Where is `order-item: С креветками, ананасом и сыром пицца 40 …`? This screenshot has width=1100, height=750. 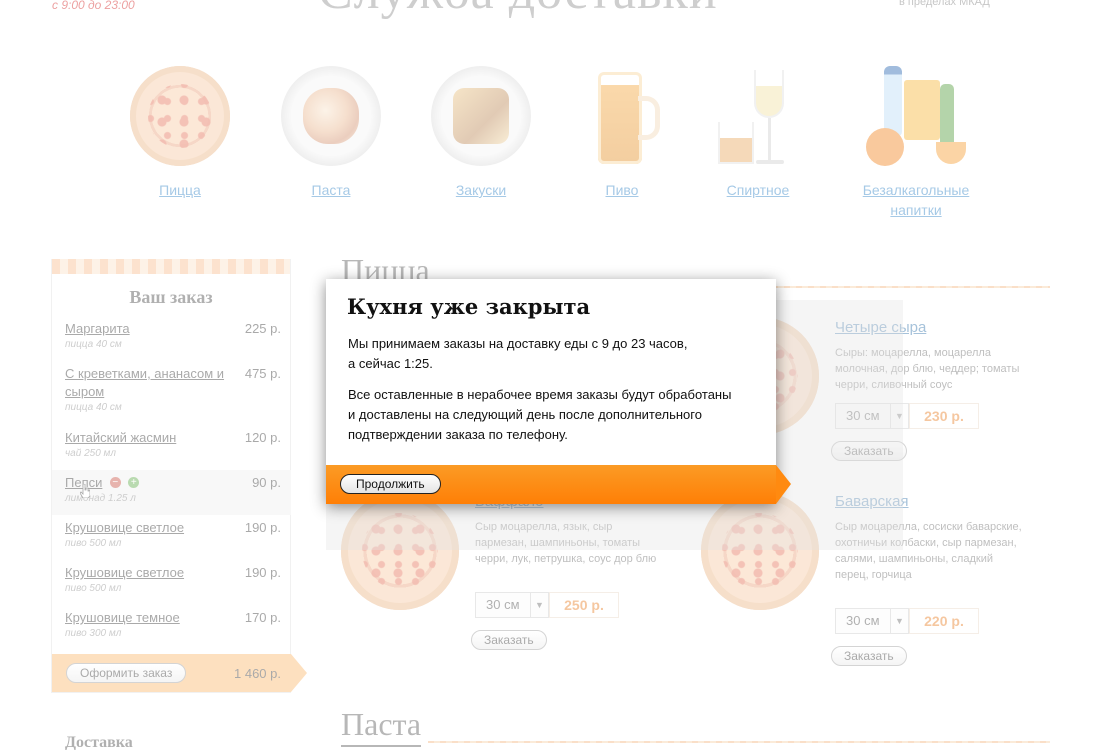 order-item: С креветками, ананасом и сыром пицца 40 … is located at coordinates (171, 393).